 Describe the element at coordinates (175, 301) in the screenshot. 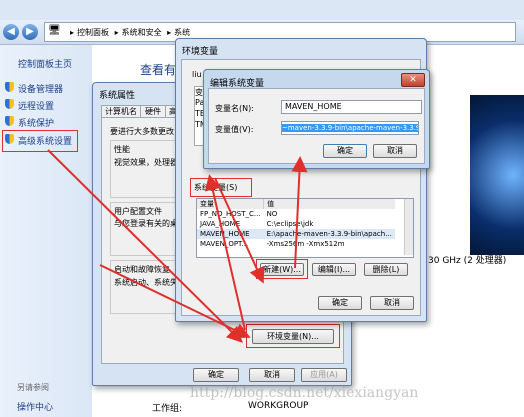

I see `arrow-second` at that location.